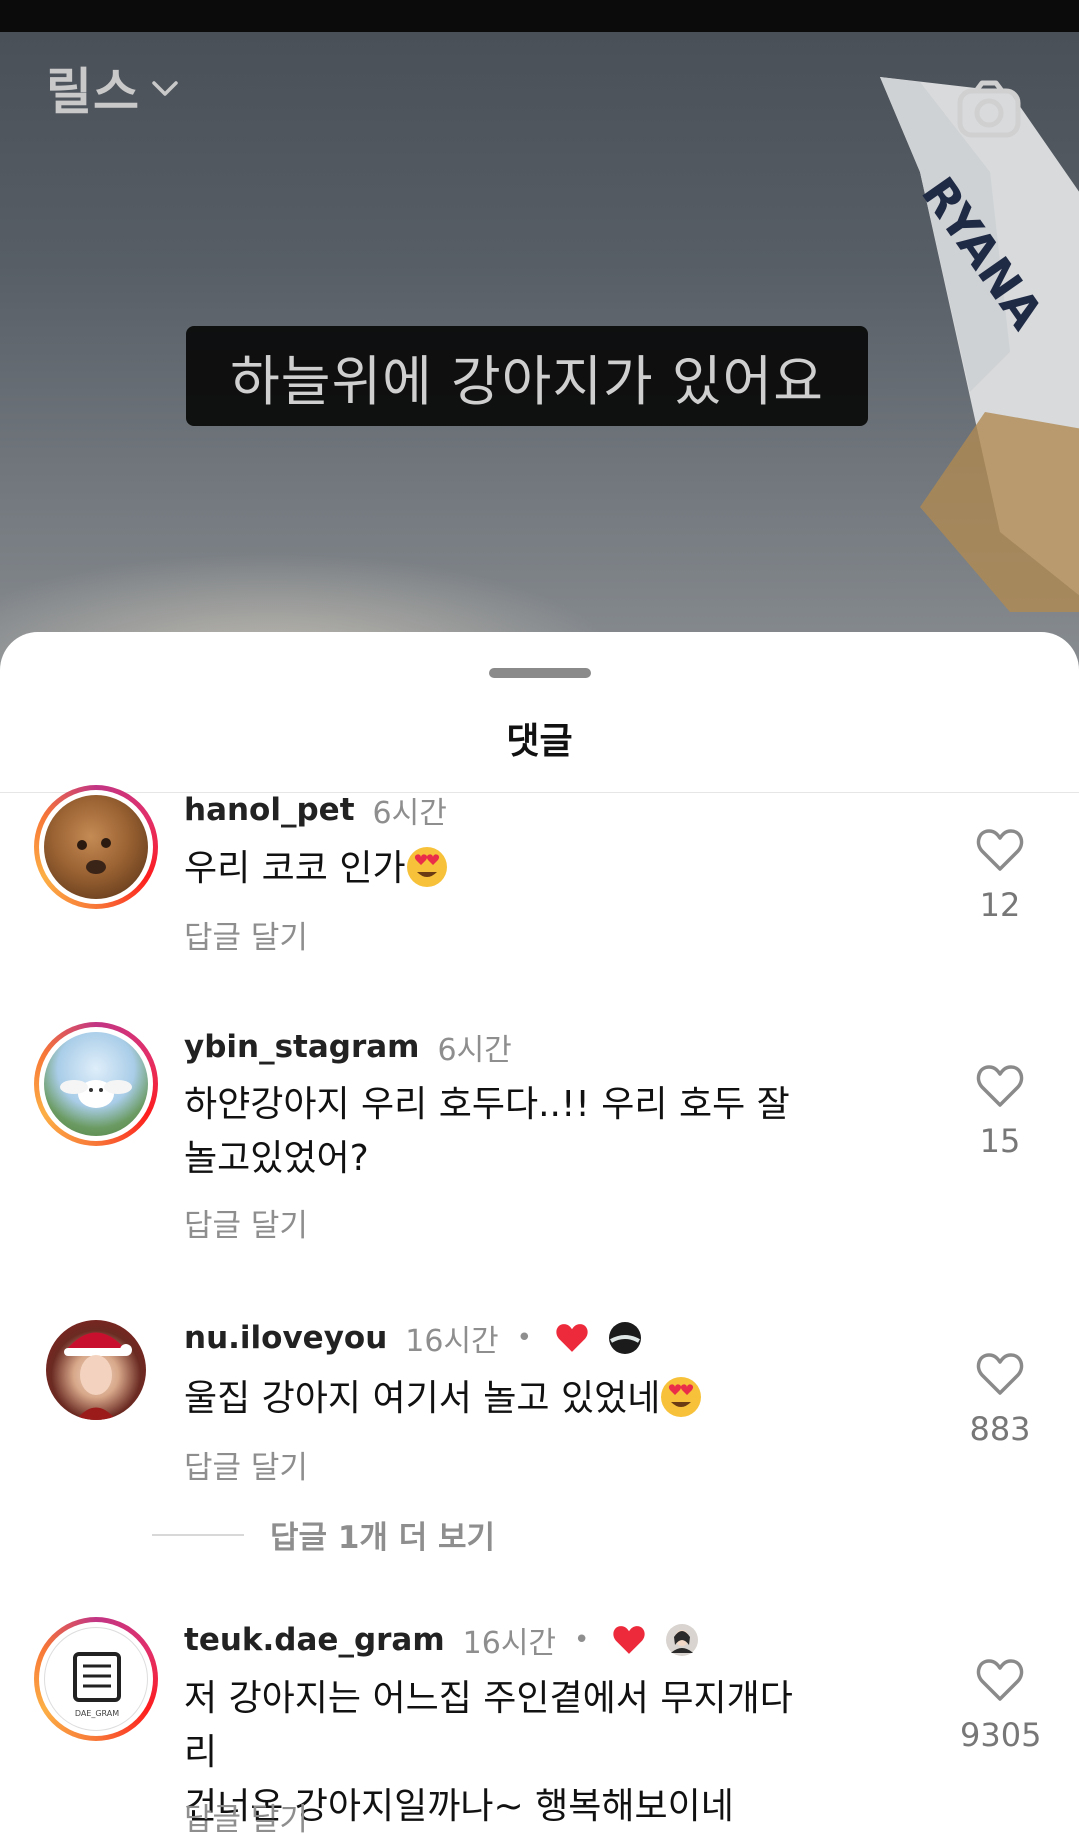 The image size is (1079, 1834). What do you see at coordinates (165, 88) in the screenshot?
I see `chevron-down-icon` at bounding box center [165, 88].